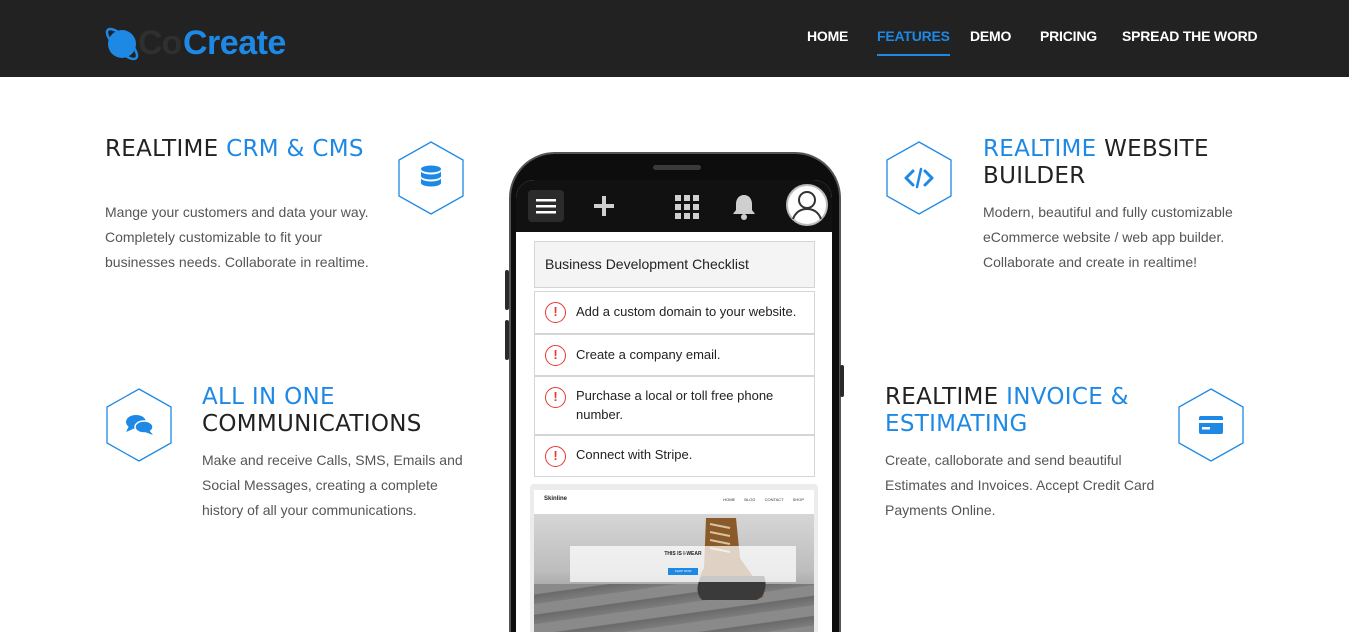 This screenshot has height=632, width=1349. Describe the element at coordinates (940, 510) in the screenshot. I see `feature-invoice-desc-line: Payments Online.` at that location.